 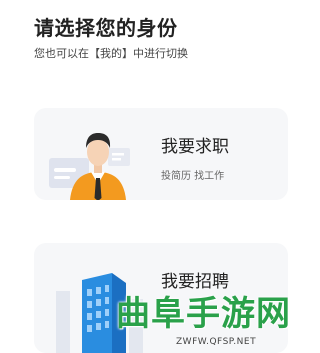 What do you see at coordinates (106, 28) in the screenshot?
I see `page-title: 请选择您的身份` at bounding box center [106, 28].